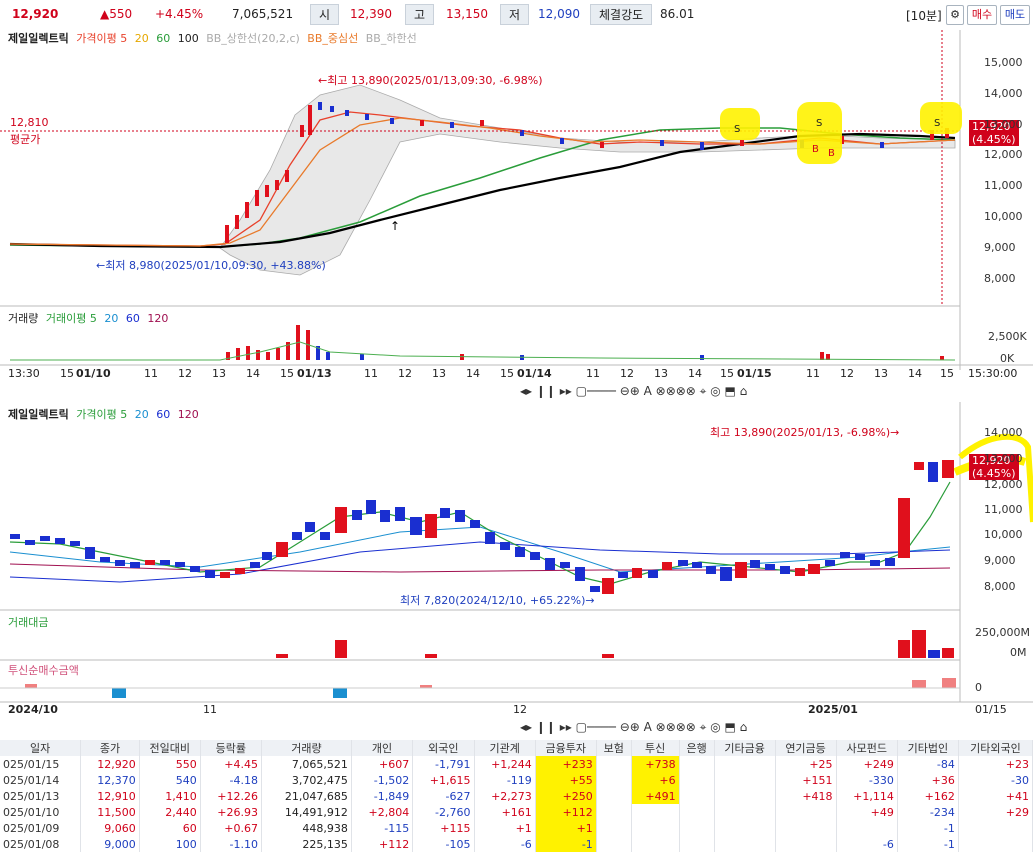 The width and height of the screenshot is (1033, 854). I want to click on y-tick: 15,000, so click(1003, 62).